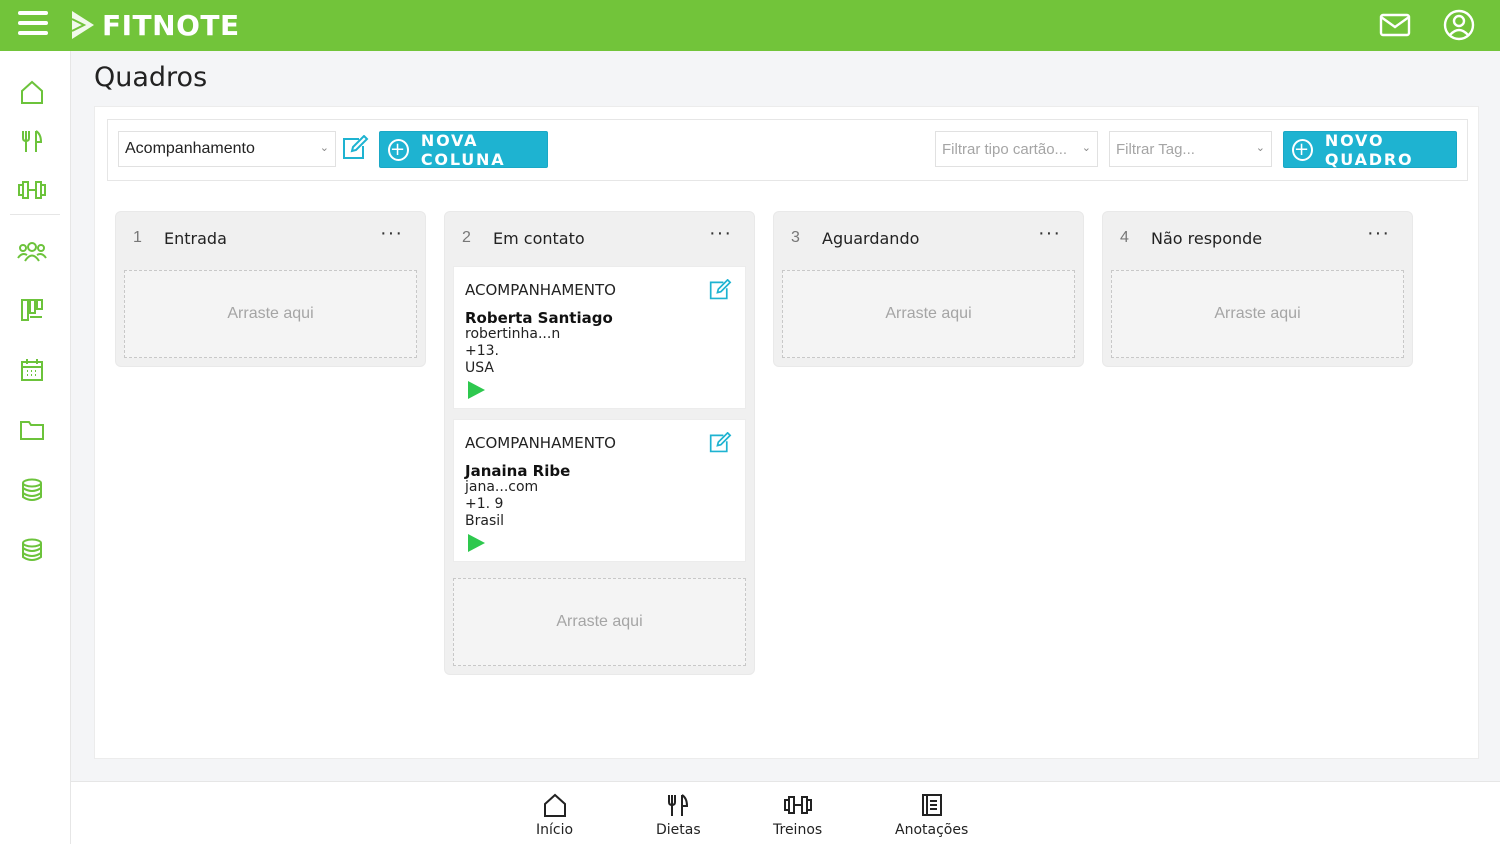 This screenshot has height=844, width=1500. Describe the element at coordinates (599, 238) in the screenshot. I see `column-header: 2 Em contato ···` at that location.